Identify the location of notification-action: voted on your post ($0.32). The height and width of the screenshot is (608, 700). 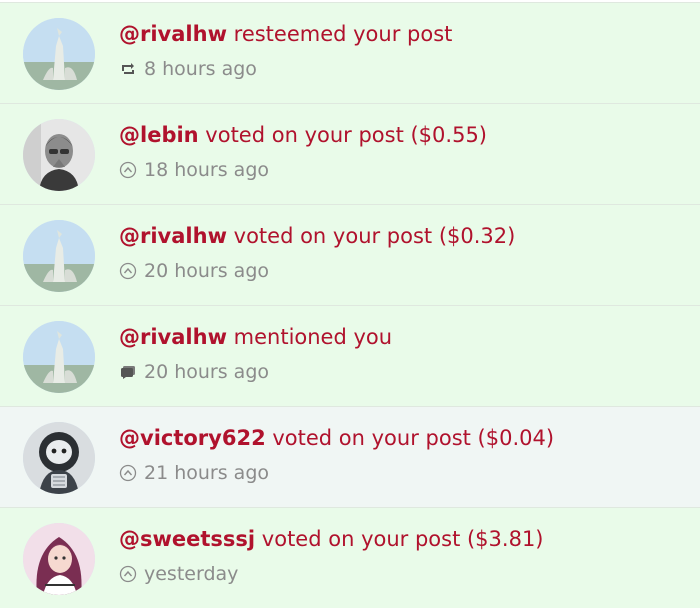
(371, 236).